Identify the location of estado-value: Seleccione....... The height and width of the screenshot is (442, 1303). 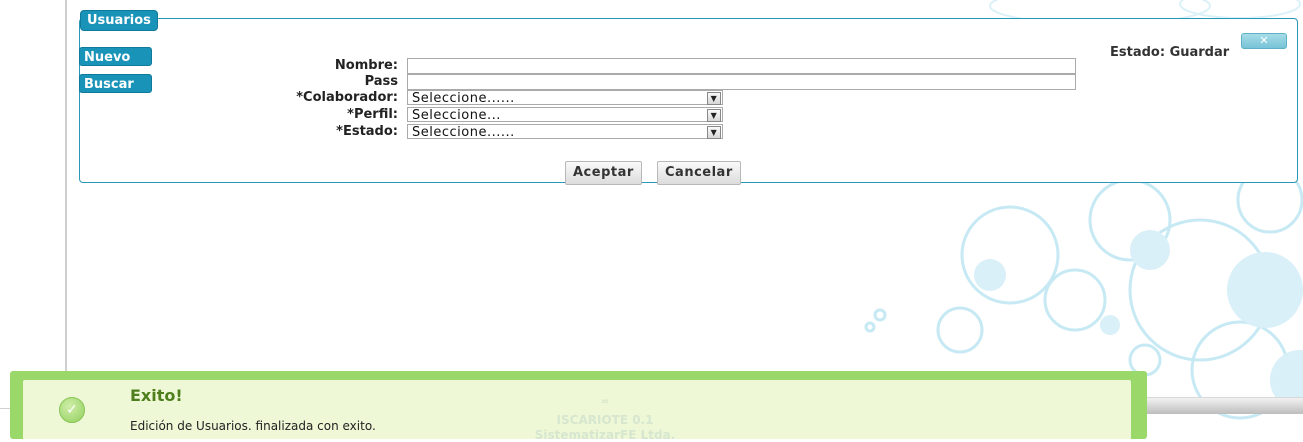
(463, 132).